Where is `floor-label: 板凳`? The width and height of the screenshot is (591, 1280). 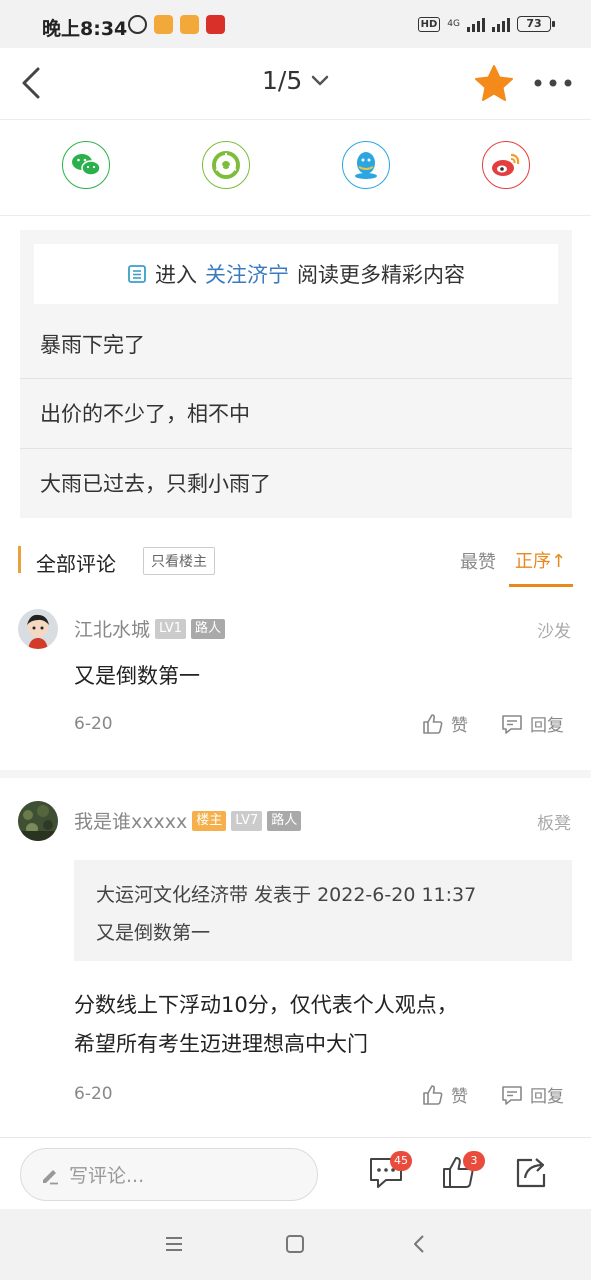 floor-label: 板凳 is located at coordinates (554, 824).